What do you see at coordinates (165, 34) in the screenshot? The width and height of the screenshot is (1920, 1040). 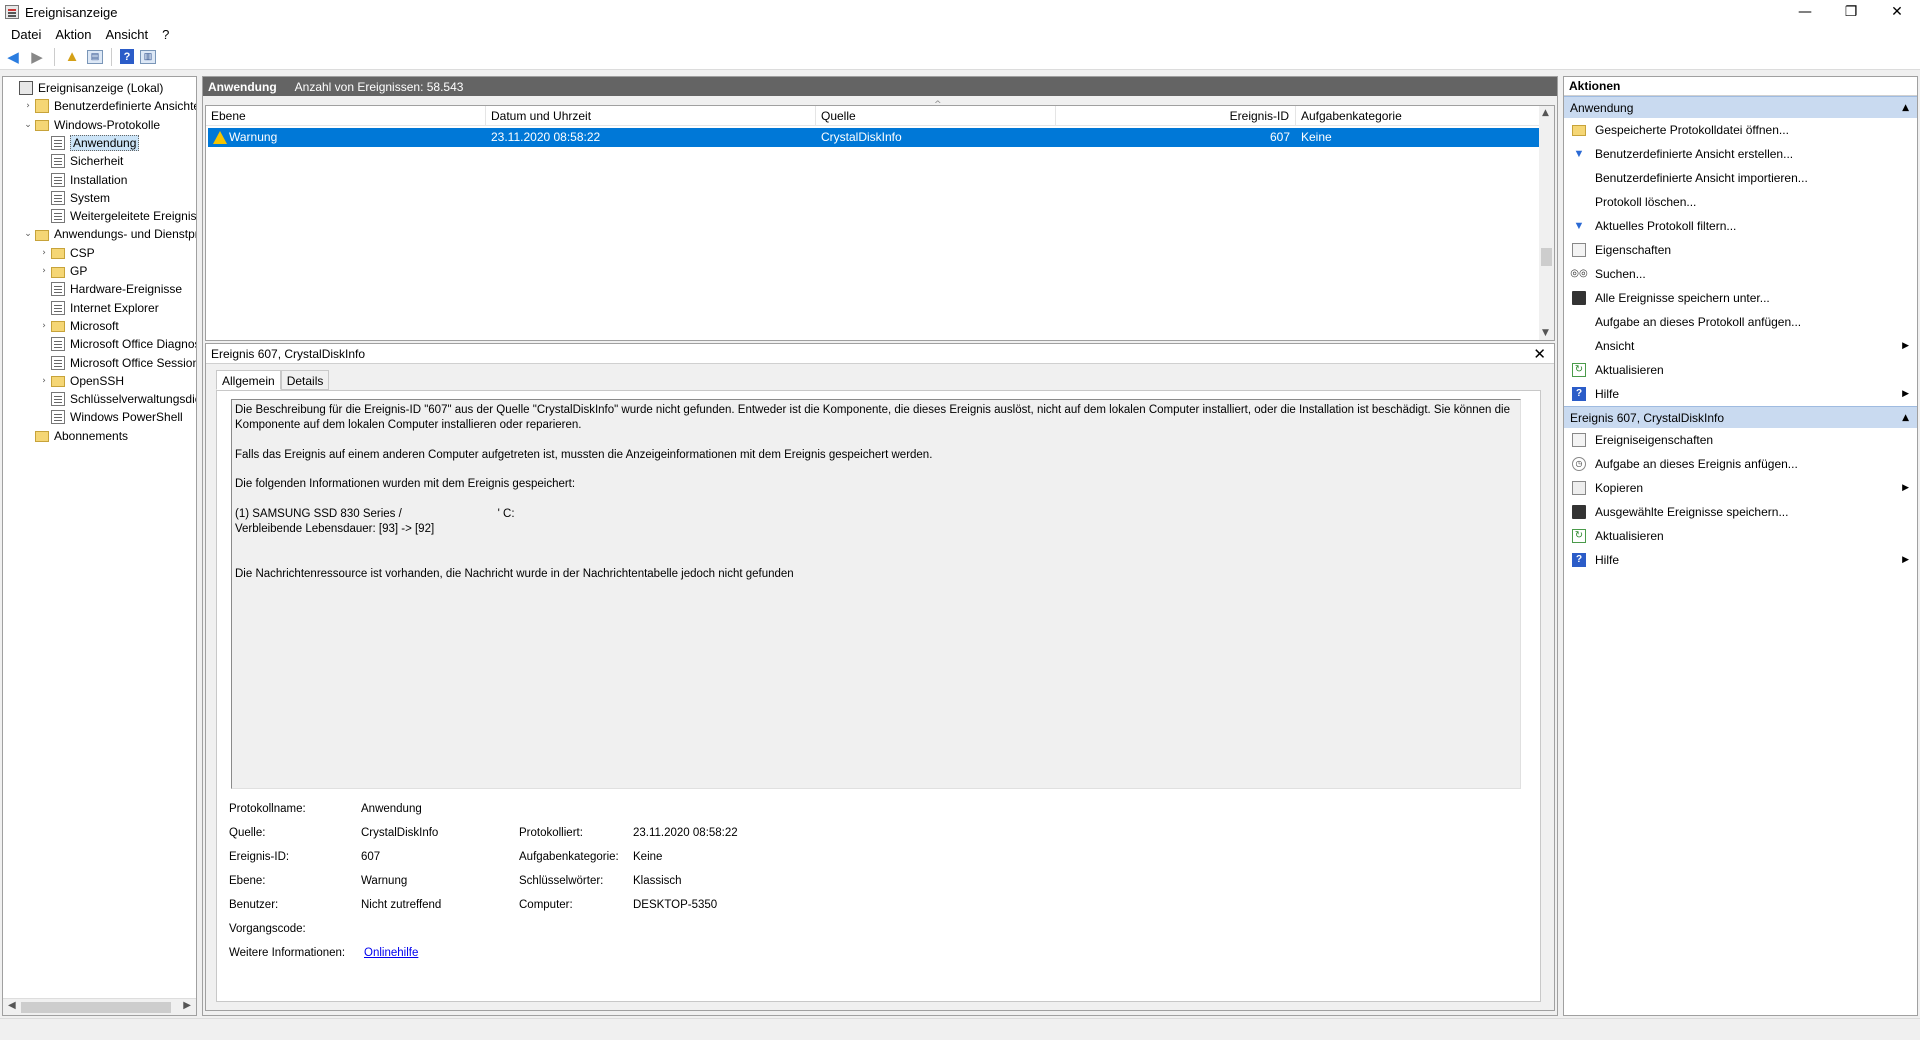 I see `menu-help: ?` at bounding box center [165, 34].